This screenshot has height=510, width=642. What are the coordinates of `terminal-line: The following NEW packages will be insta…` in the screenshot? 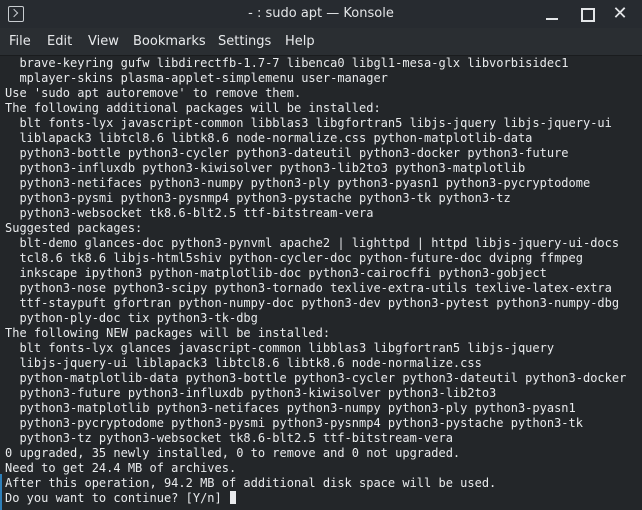 It's located at (168, 333).